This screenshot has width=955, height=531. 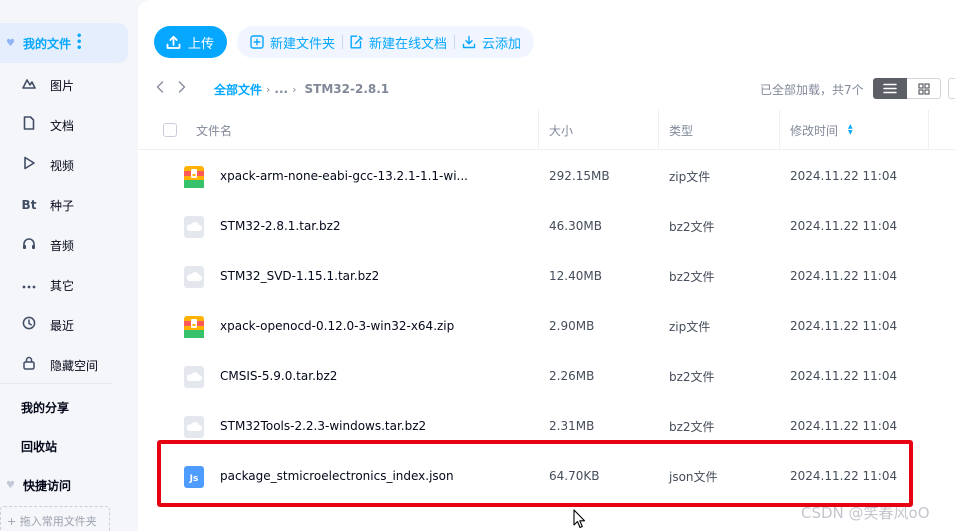 I want to click on sidebar-item-label: 图片, so click(x=62, y=85).